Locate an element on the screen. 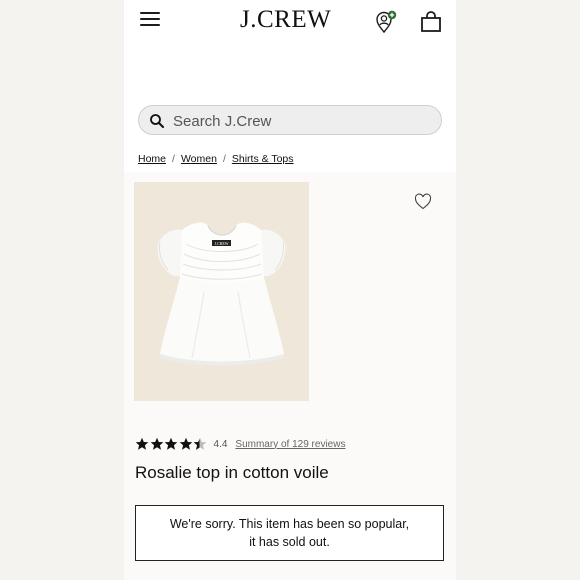 The image size is (580, 580). product-image: J.CREW is located at coordinates (221, 291).